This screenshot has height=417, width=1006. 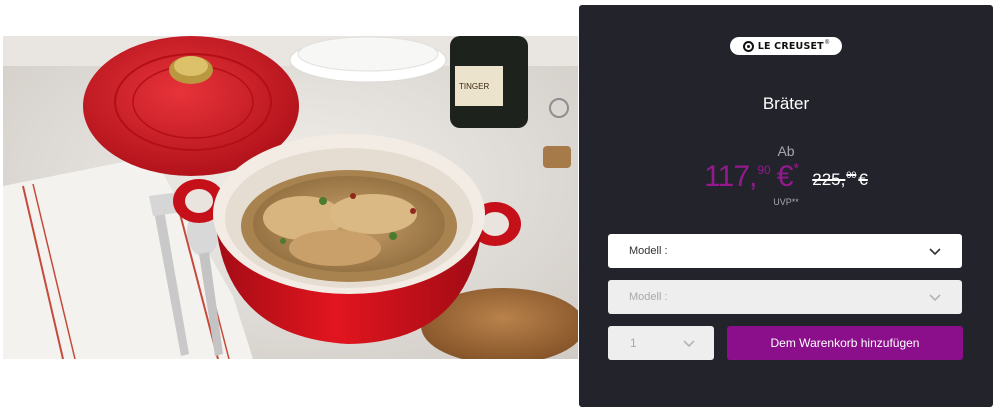 I want to click on brand-name: LE CREUSET, so click(x=790, y=46).